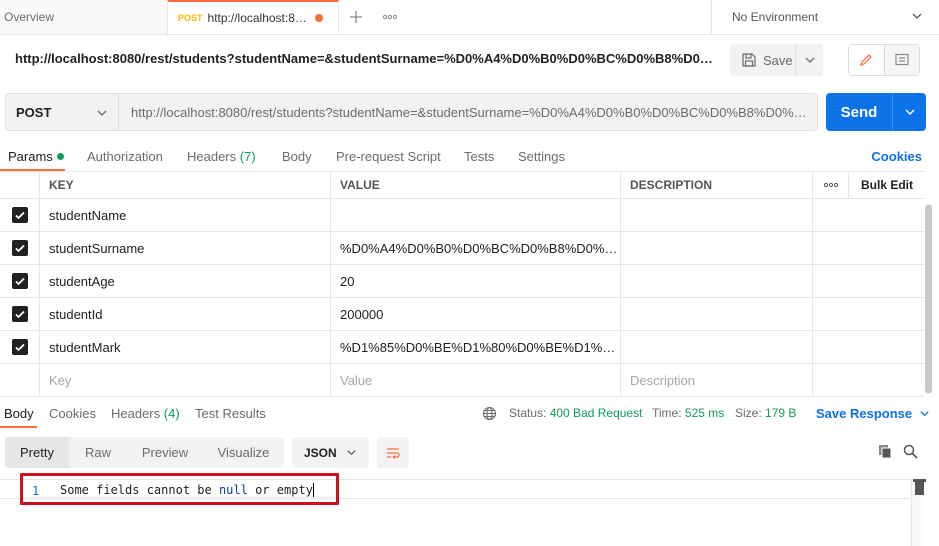 This screenshot has height=546, width=939. Describe the element at coordinates (825, 17) in the screenshot. I see `environment-select: No Environment` at that location.